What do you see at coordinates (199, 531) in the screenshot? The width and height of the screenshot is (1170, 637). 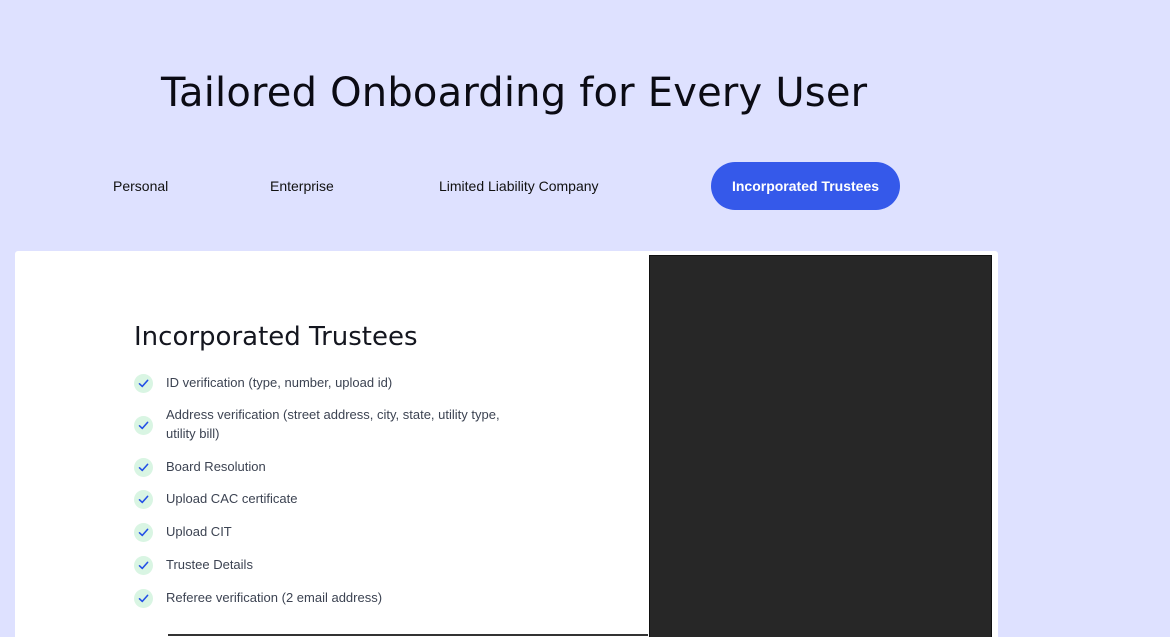 I see `requirement-text: Upload CIT` at bounding box center [199, 531].